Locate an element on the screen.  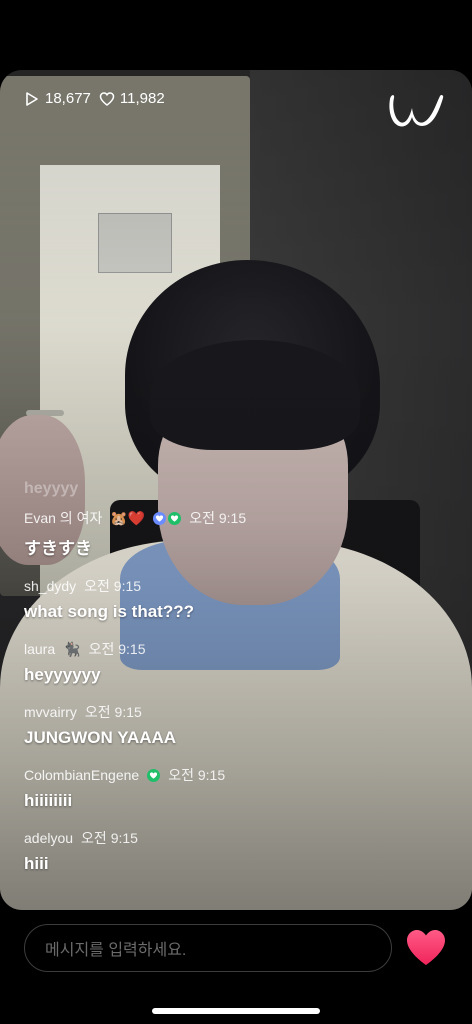
message-input: 메시지를 입력하세요. is located at coordinates (208, 948).